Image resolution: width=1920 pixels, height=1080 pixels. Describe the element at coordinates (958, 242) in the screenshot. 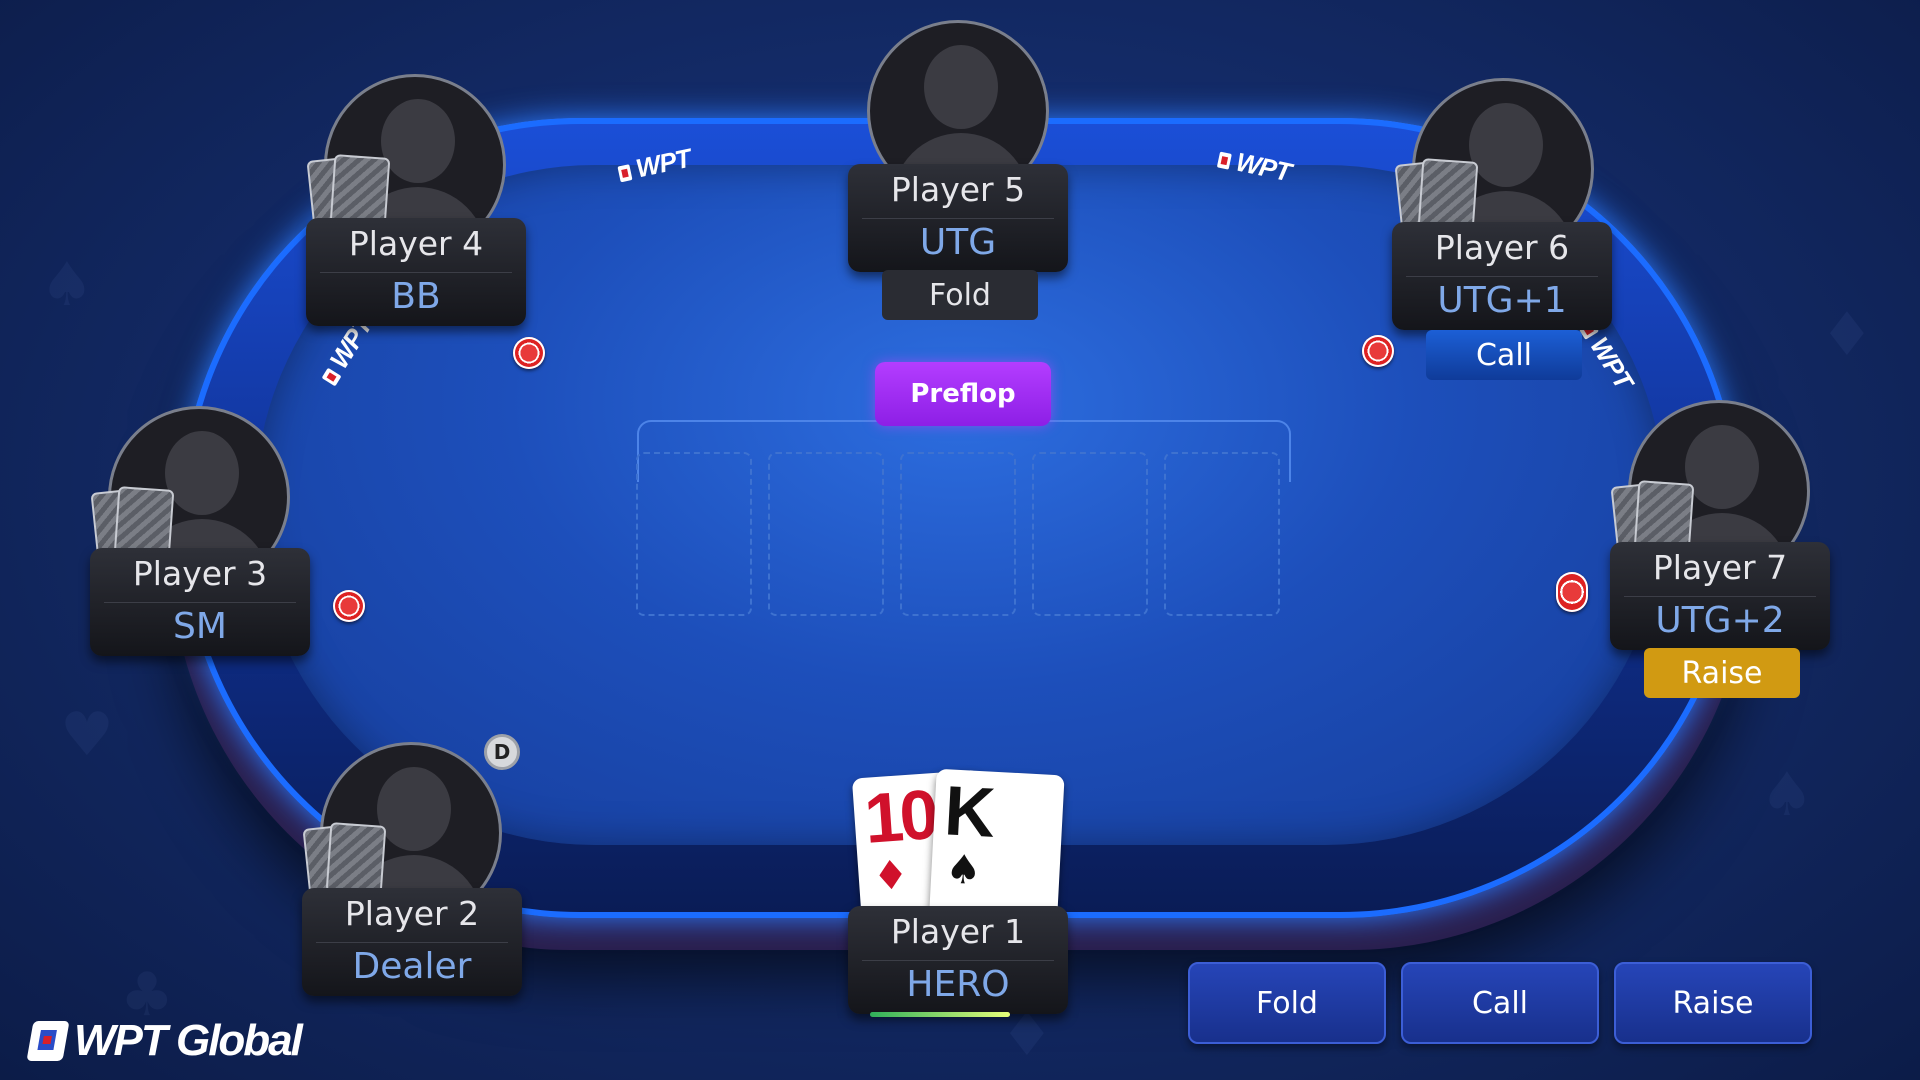

I see `player-position: UTG` at that location.